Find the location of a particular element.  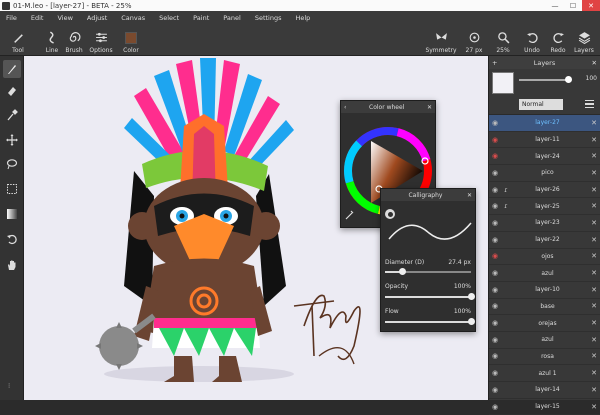

symmetry-button: Symmetry is located at coordinates (441, 40).